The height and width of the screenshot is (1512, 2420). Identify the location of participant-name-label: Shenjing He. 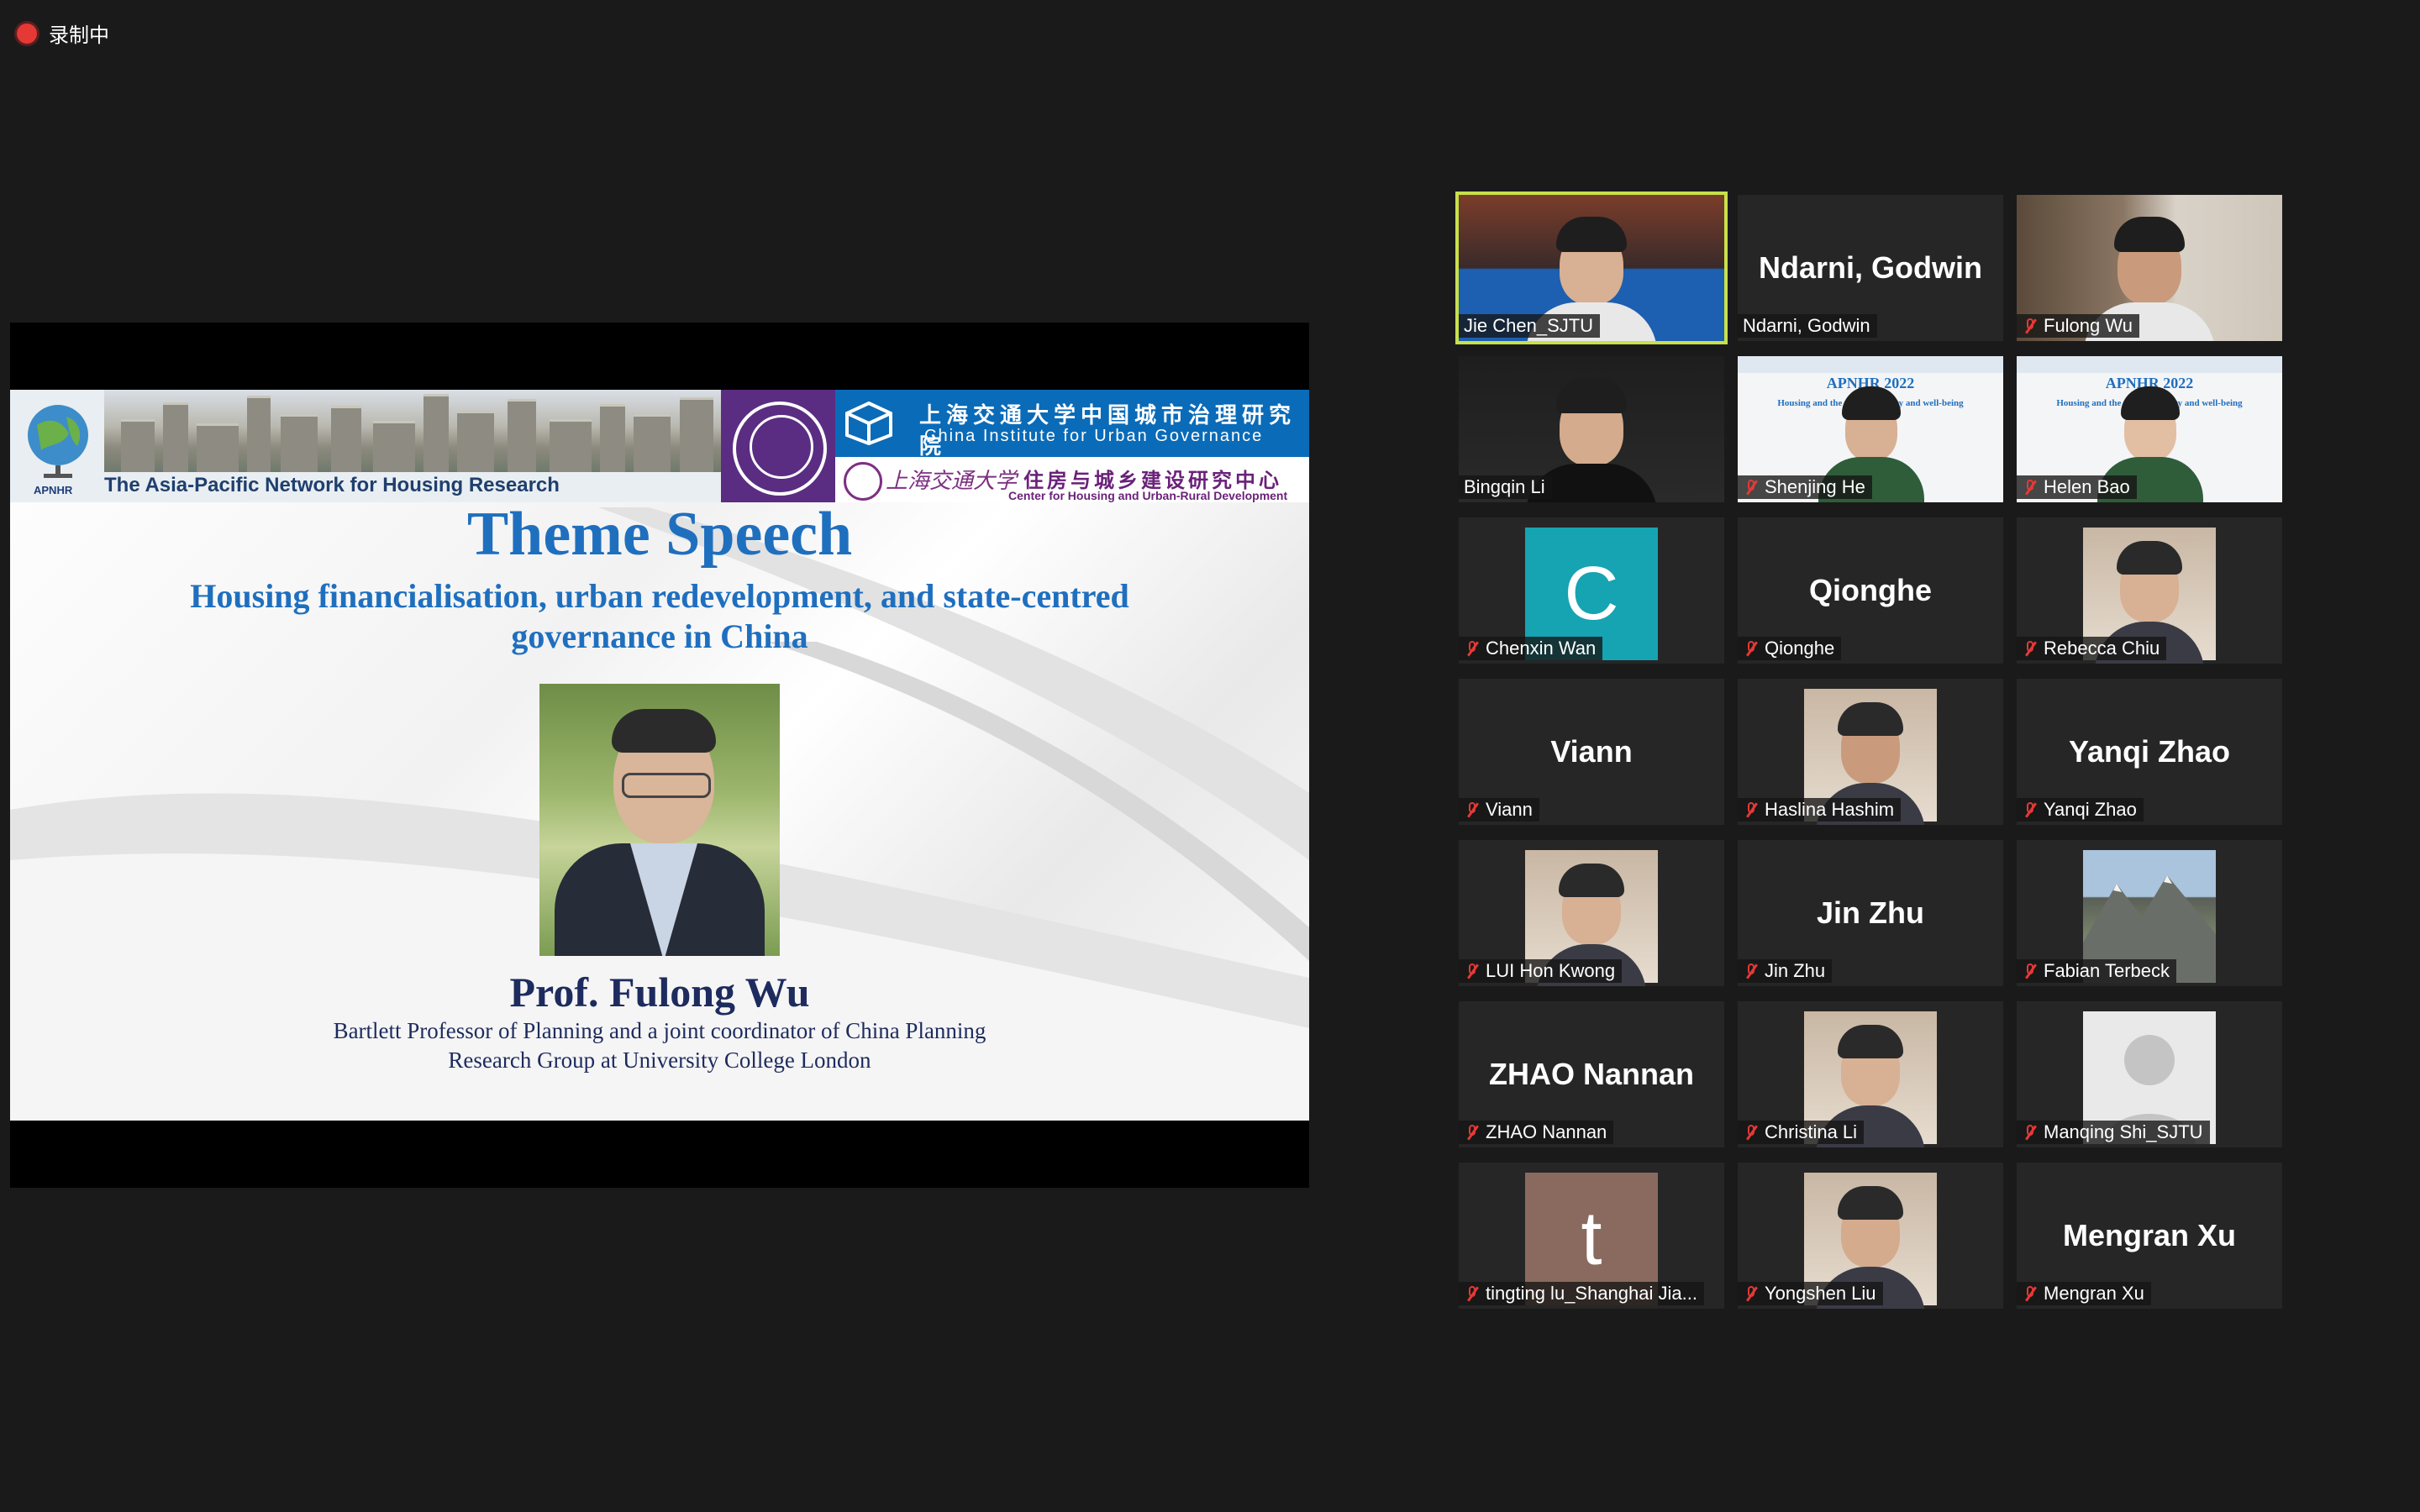
(1805, 487).